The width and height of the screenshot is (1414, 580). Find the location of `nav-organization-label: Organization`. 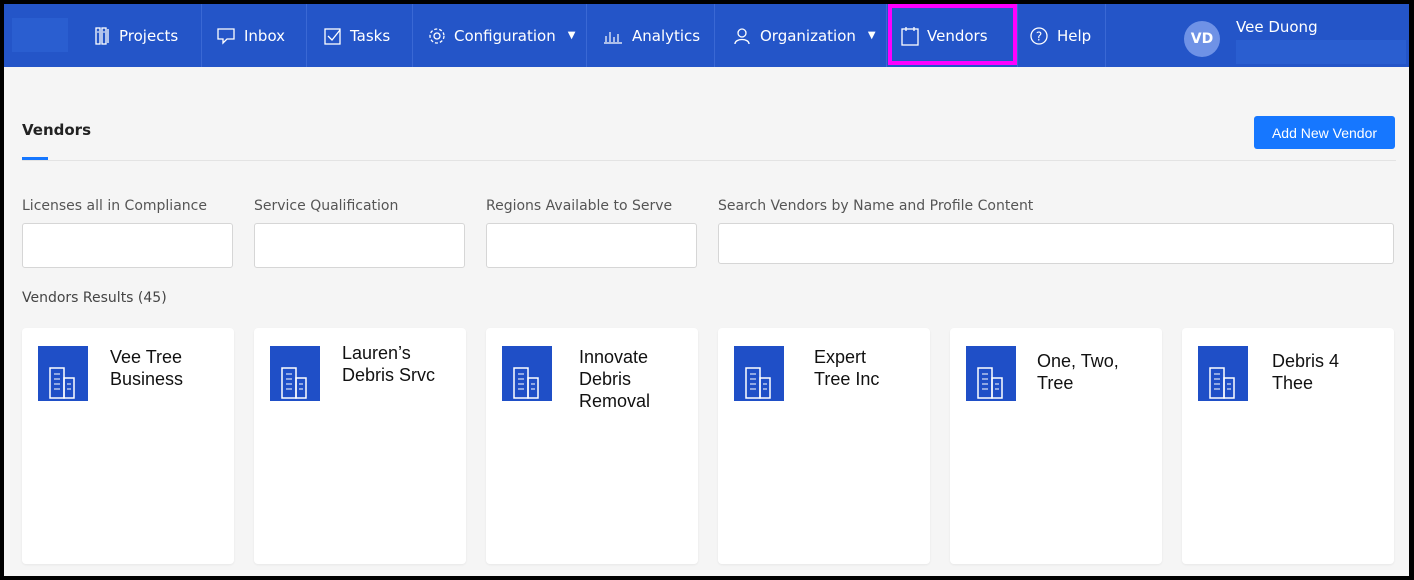

nav-organization-label: Organization is located at coordinates (808, 35).